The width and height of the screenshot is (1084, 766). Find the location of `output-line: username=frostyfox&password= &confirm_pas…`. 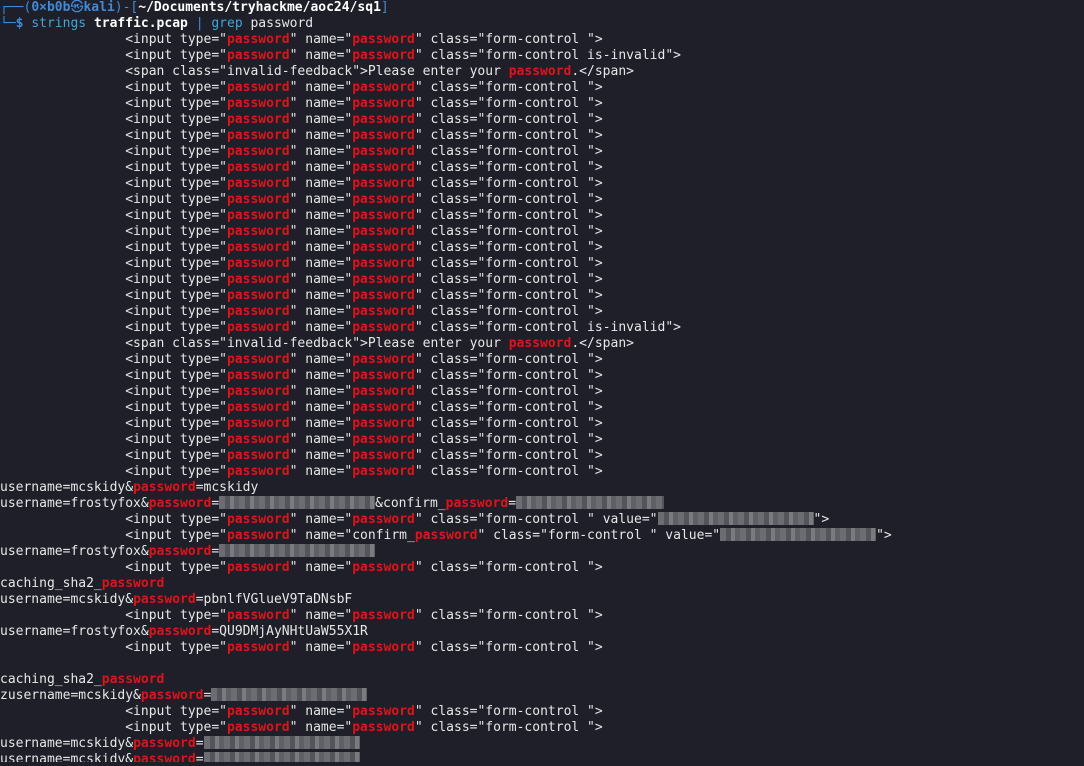

output-line: username=frostyfox&password= &confirm_pas… is located at coordinates (542, 504).